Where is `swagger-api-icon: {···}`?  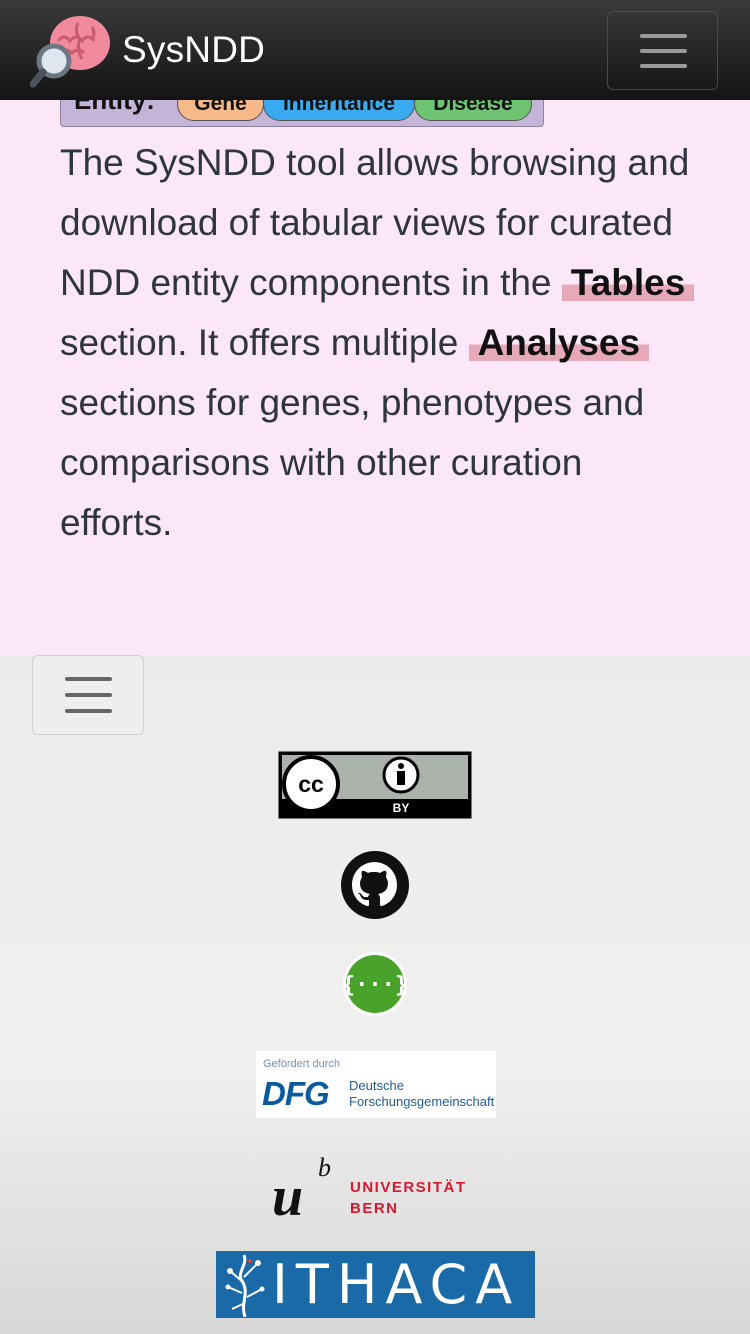
swagger-api-icon: {···} is located at coordinates (375, 984).